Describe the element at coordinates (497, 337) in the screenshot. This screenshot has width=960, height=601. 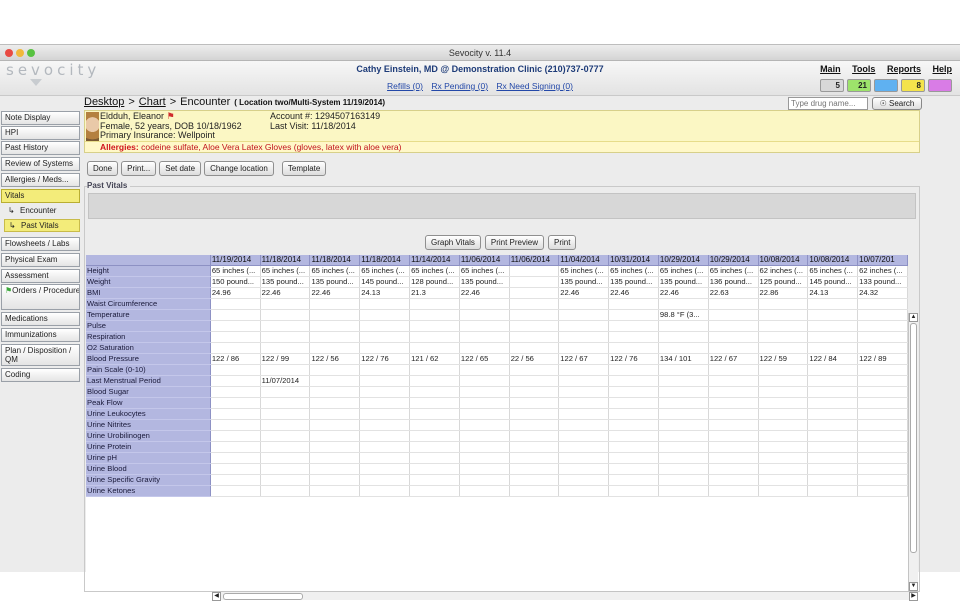
I see `table-row: Respiration` at that location.